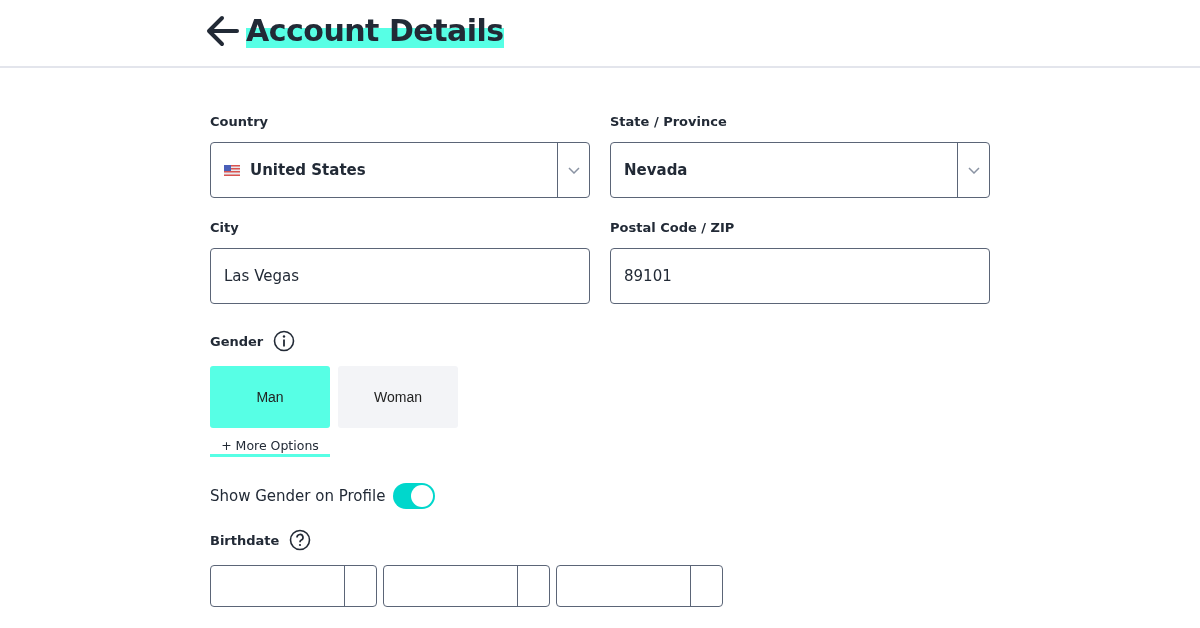 Image resolution: width=1200 pixels, height=628 pixels. Describe the element at coordinates (284, 341) in the screenshot. I see `info-icon` at that location.